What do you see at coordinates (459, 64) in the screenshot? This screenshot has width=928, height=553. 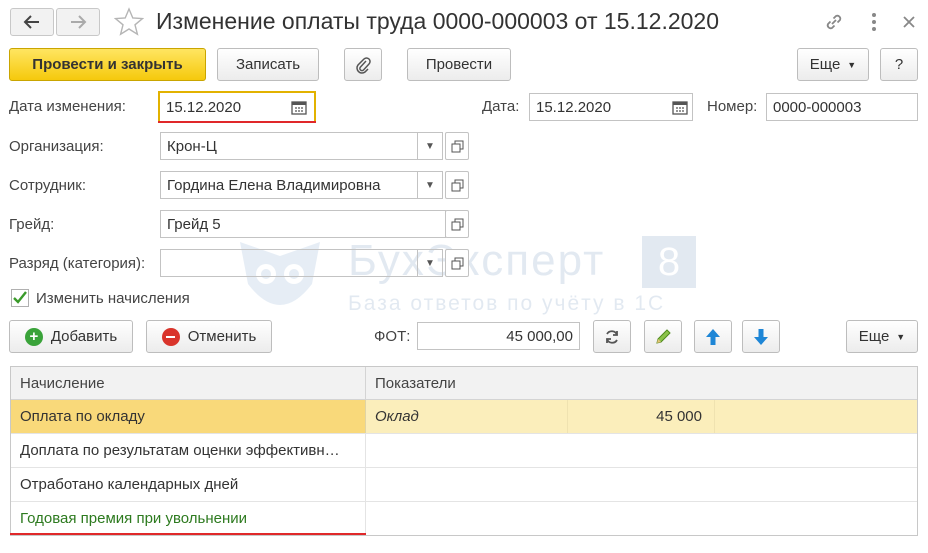 I see `post-button: Провести` at bounding box center [459, 64].